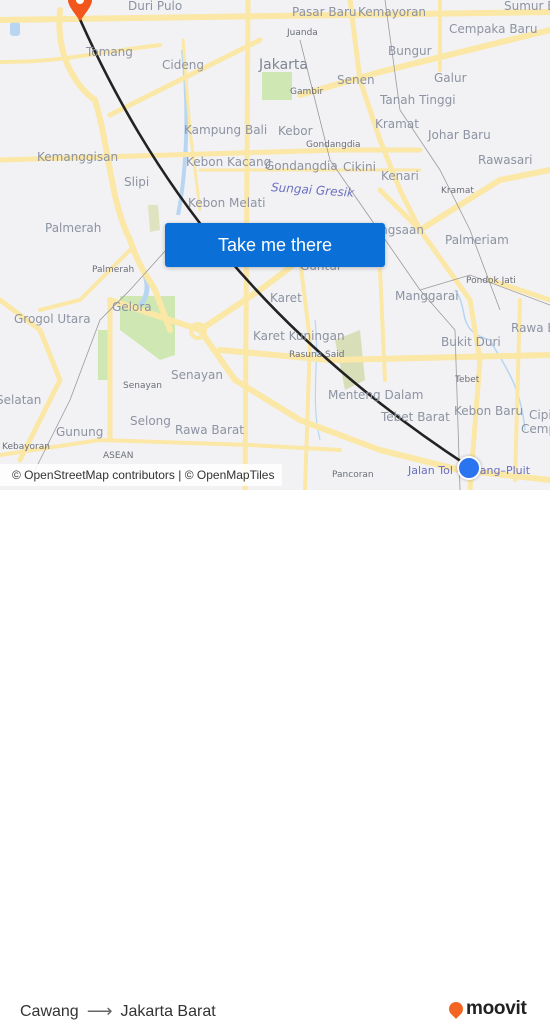  I want to click on map-place-label: Rawasari, so click(505, 160).